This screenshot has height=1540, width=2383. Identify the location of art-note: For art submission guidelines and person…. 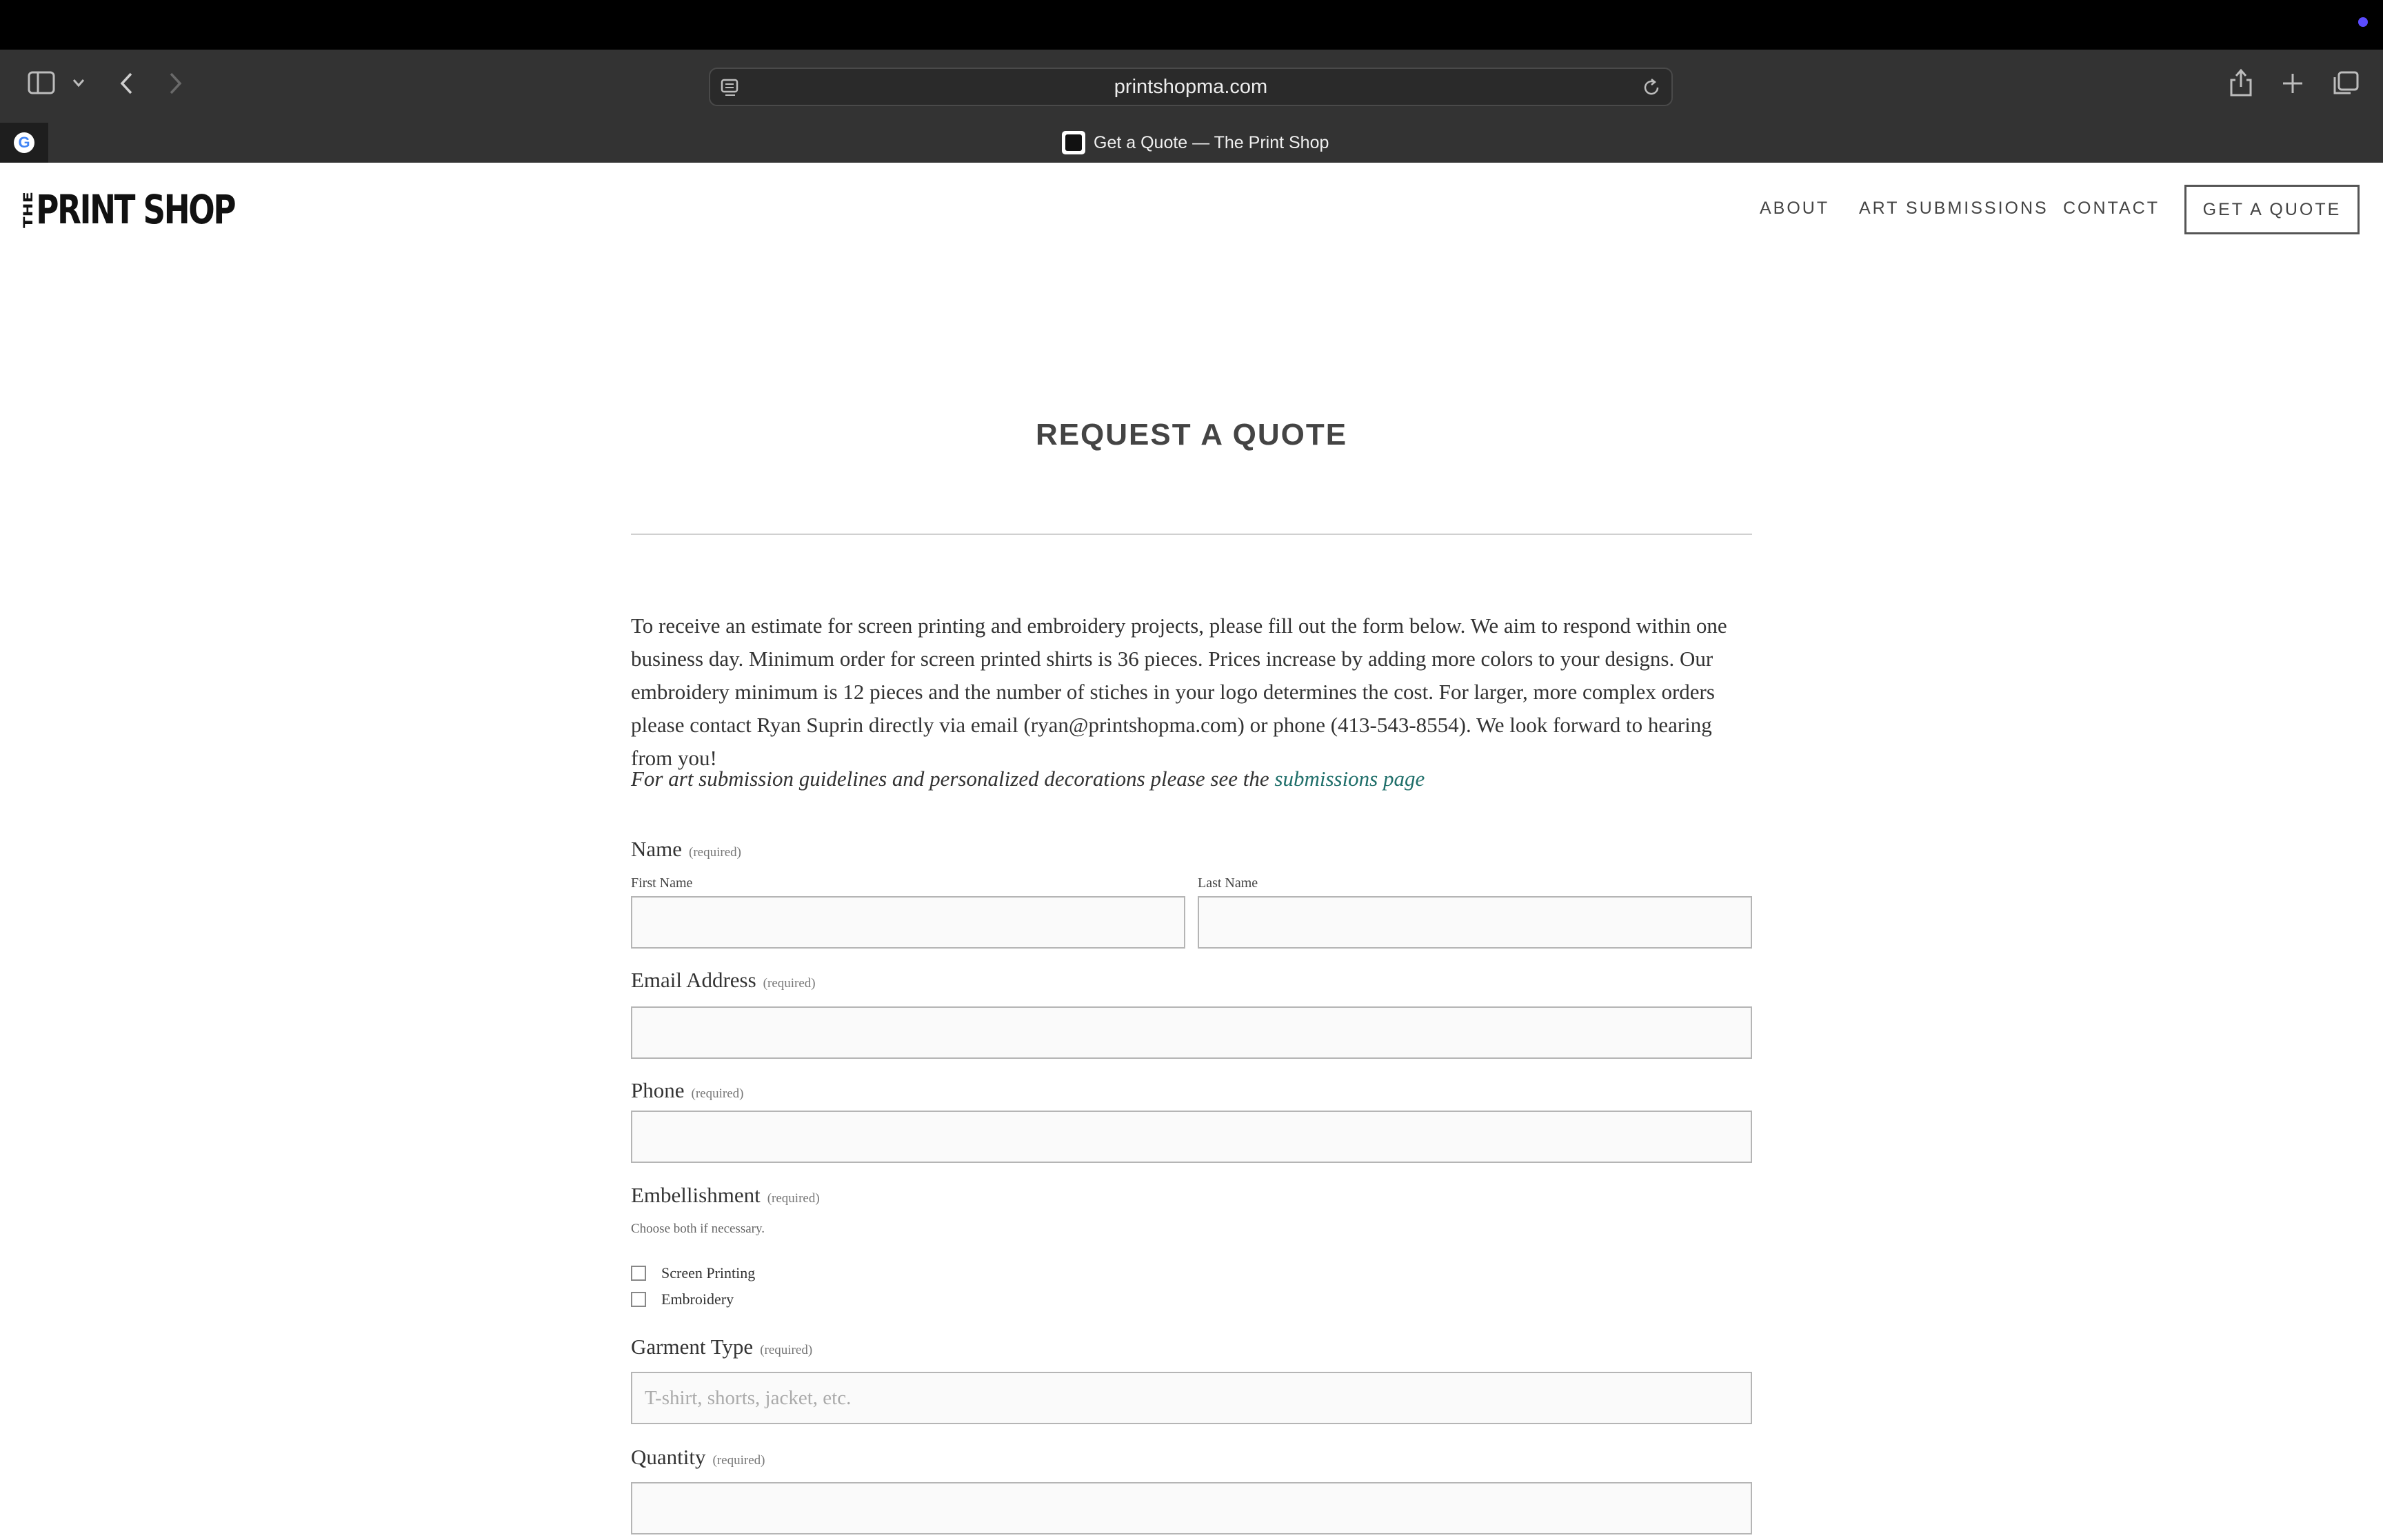
(1193, 779).